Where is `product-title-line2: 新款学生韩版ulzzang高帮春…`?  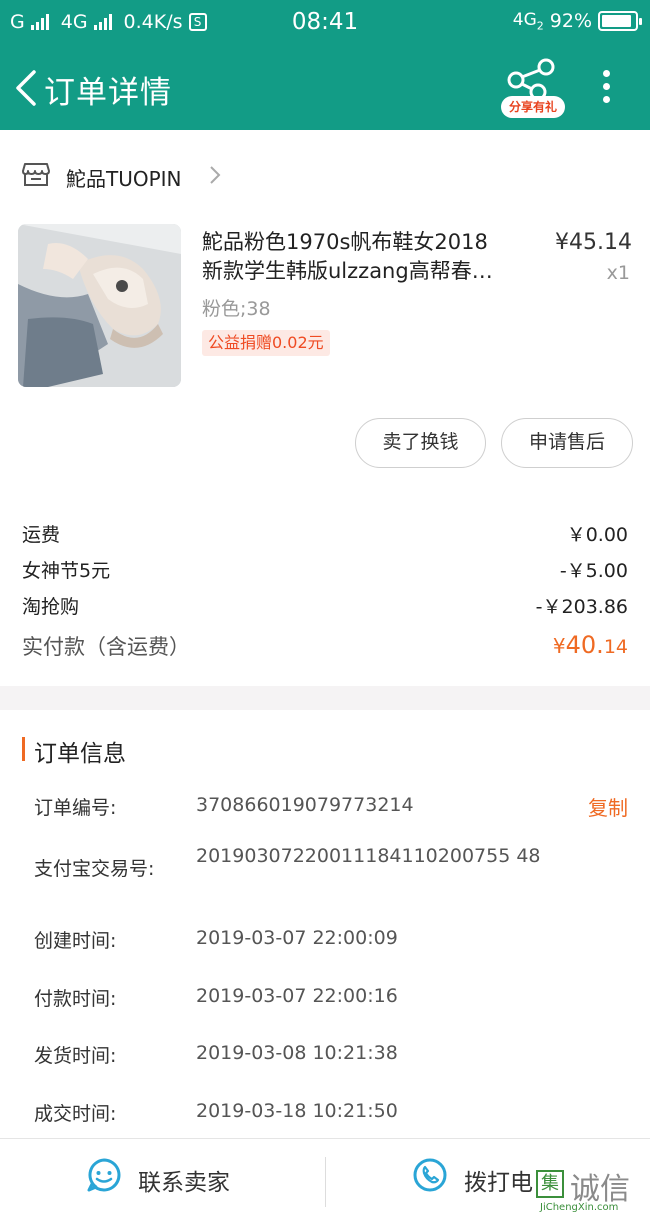
product-title-line2: 新款学生韩版ulzzang高帮春… is located at coordinates (347, 271).